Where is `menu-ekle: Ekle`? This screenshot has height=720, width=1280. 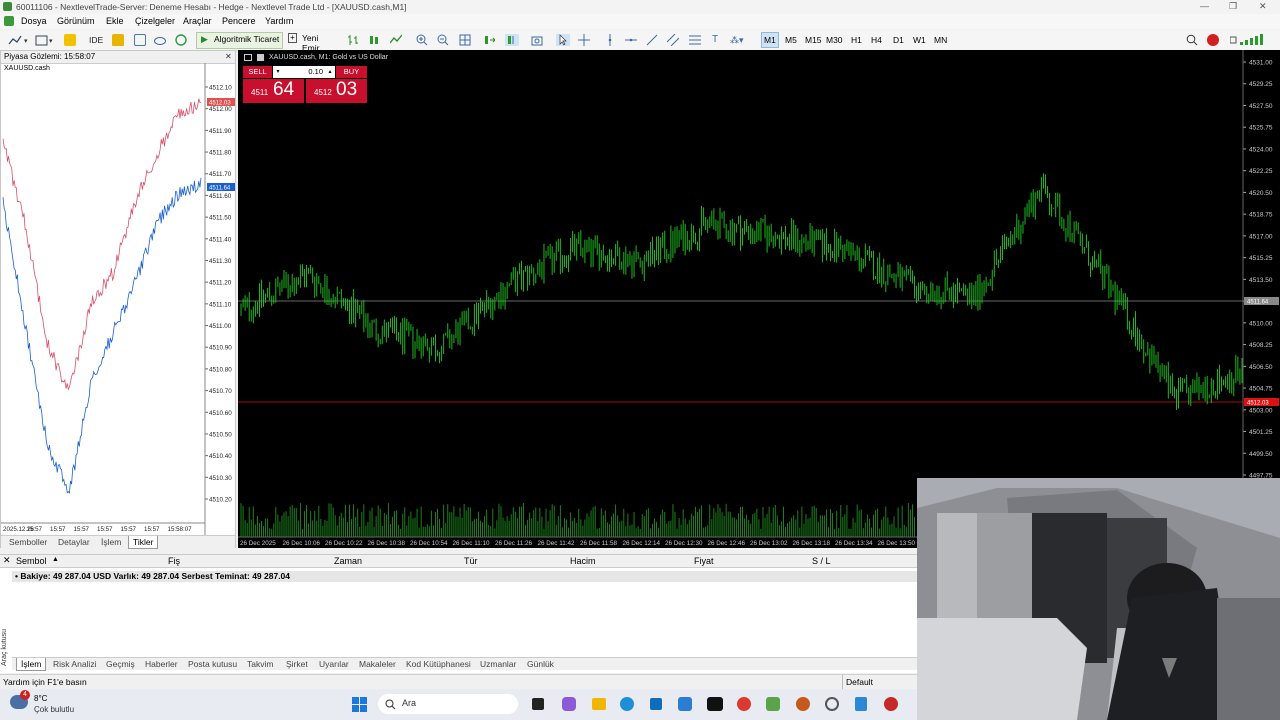 menu-ekle: Ekle is located at coordinates (115, 21).